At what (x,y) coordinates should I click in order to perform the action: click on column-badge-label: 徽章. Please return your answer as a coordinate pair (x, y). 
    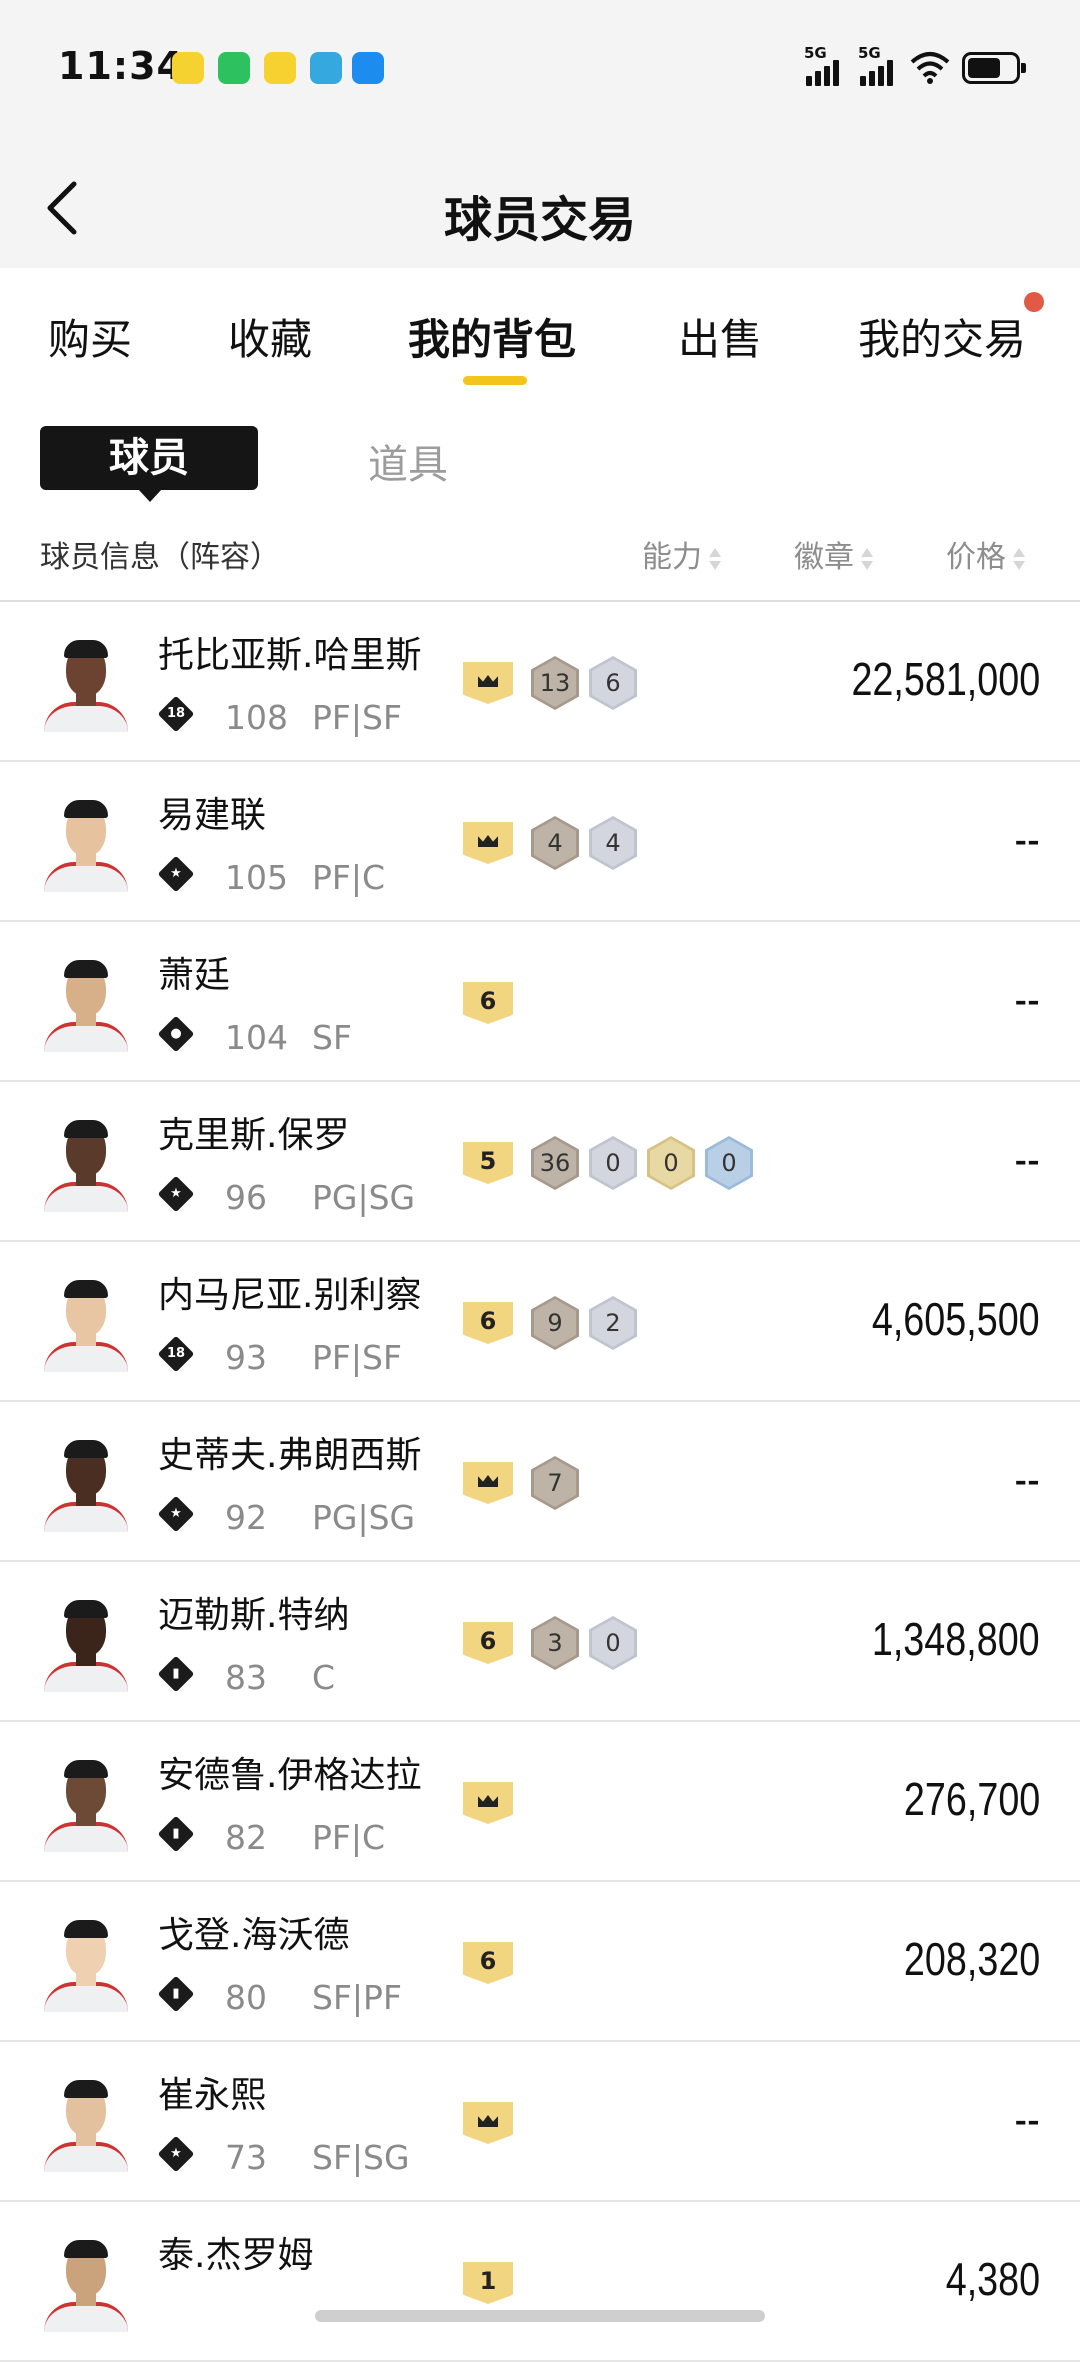
    Looking at the image, I should click on (824, 557).